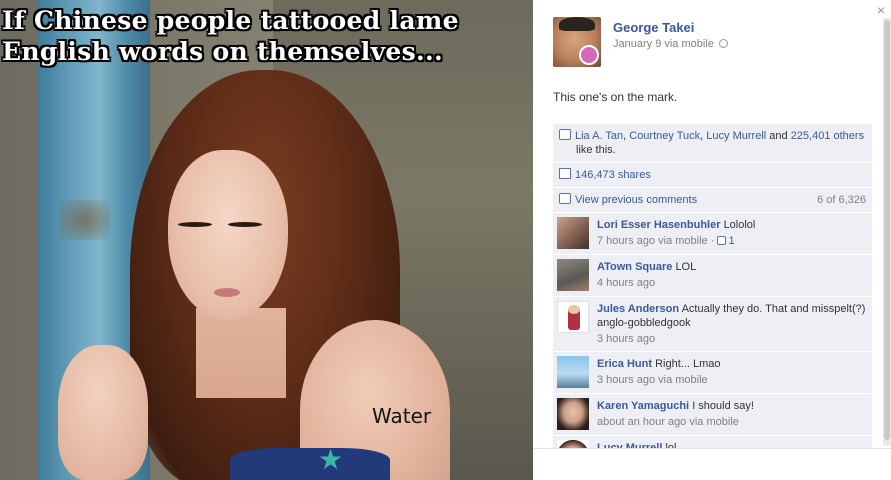 This screenshot has width=891, height=480. What do you see at coordinates (732, 380) in the screenshot?
I see `comment-time: 3 hours ago via mobile` at bounding box center [732, 380].